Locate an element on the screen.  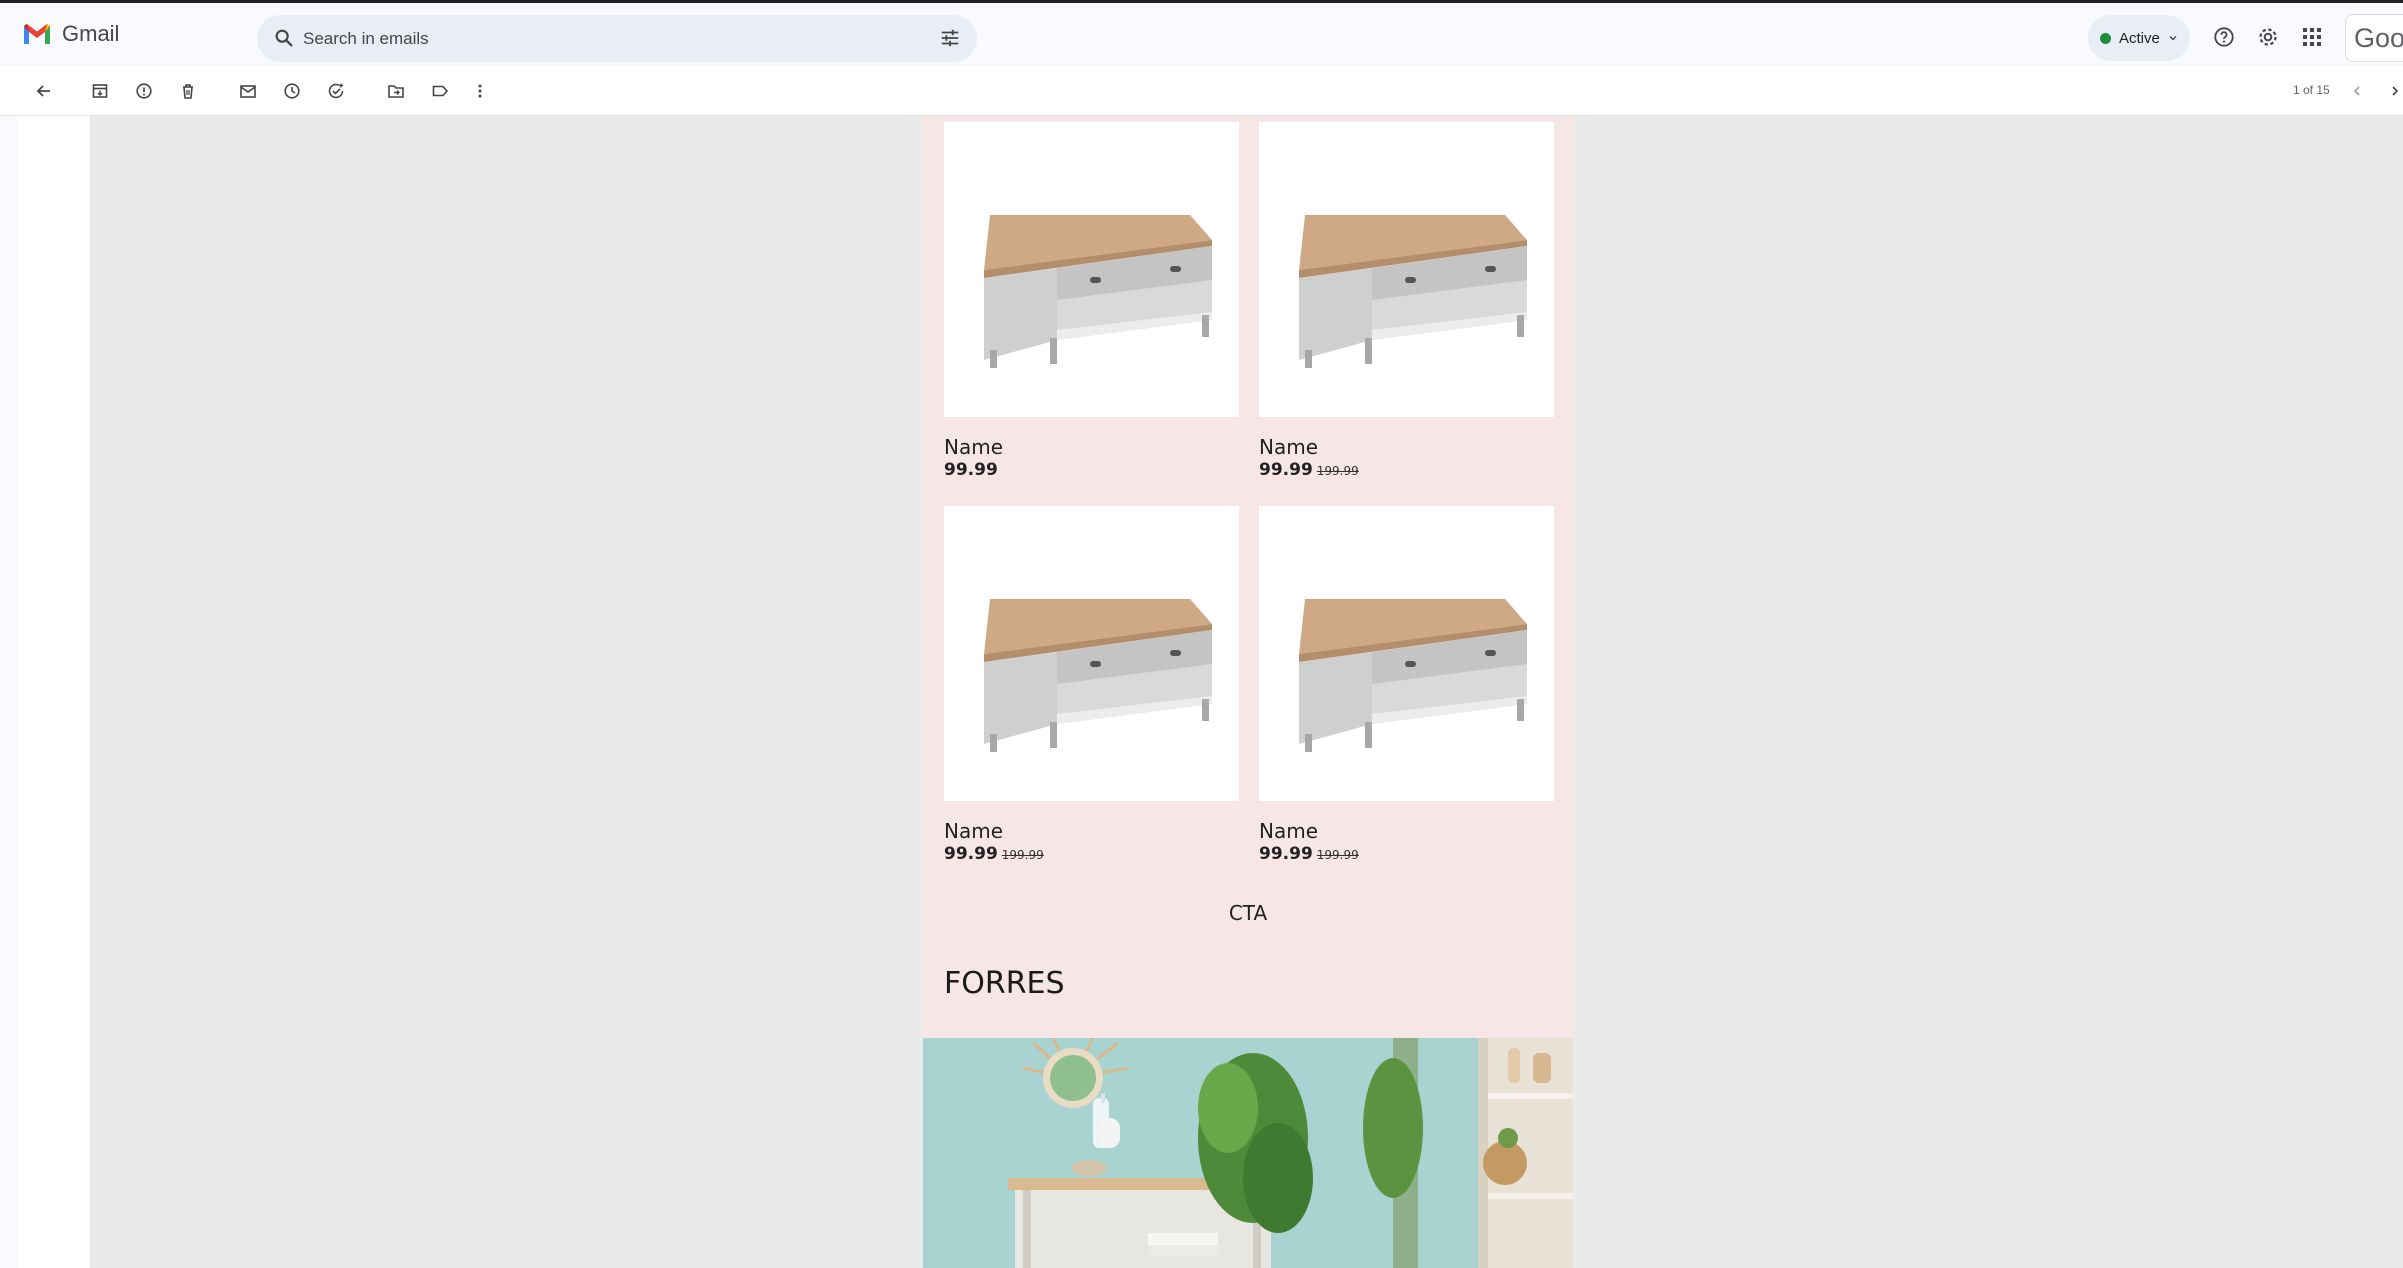
app-header: Gmail Active Goog is located at coordinates (1201, 34).